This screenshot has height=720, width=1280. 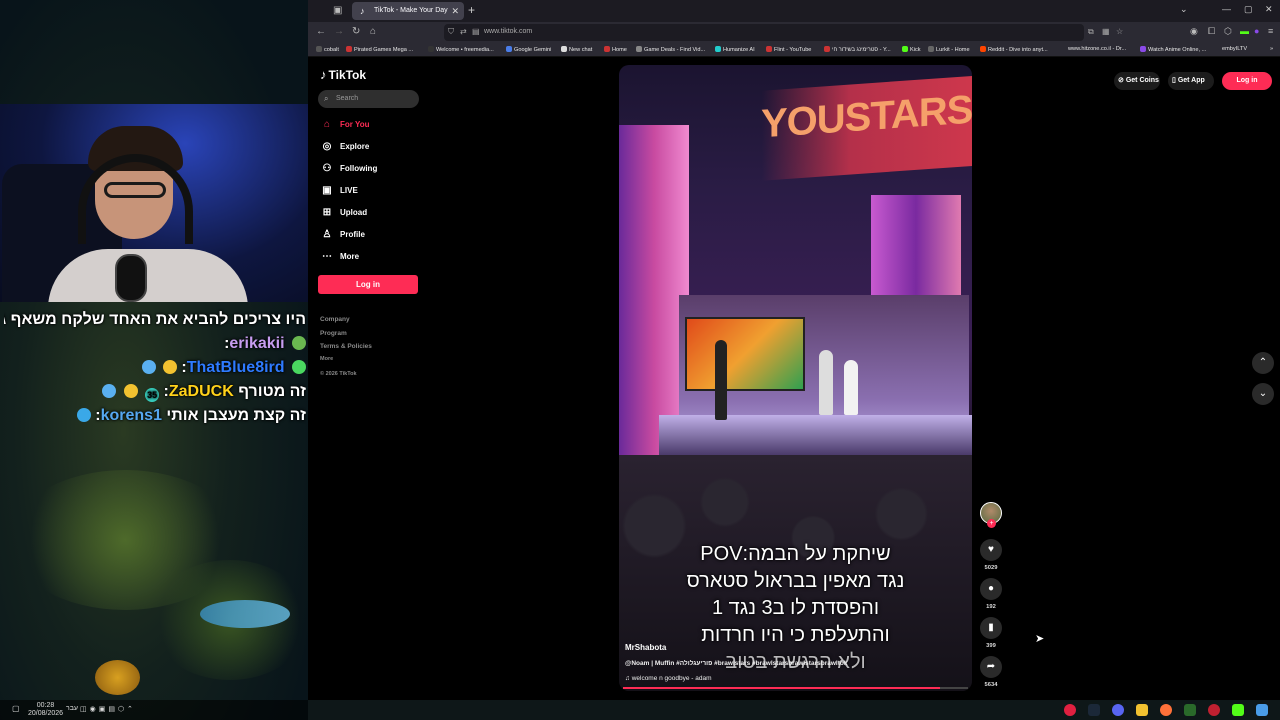 What do you see at coordinates (1226, 9) in the screenshot?
I see `minimize-icon: —` at bounding box center [1226, 9].